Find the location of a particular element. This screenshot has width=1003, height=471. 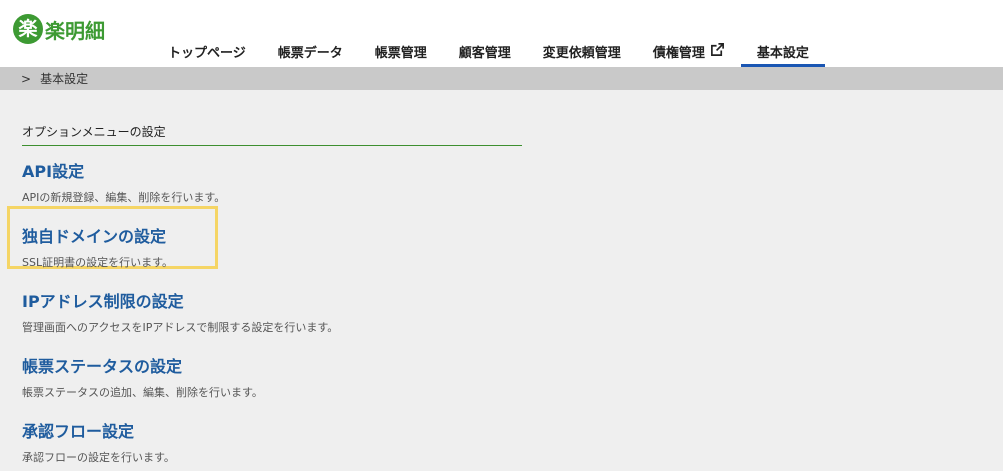

main-nav: トップページ 帳票データ 帳票管理 顧客管理 変更依頼管理 債権管理 基本設定 is located at coordinates (488, 51).